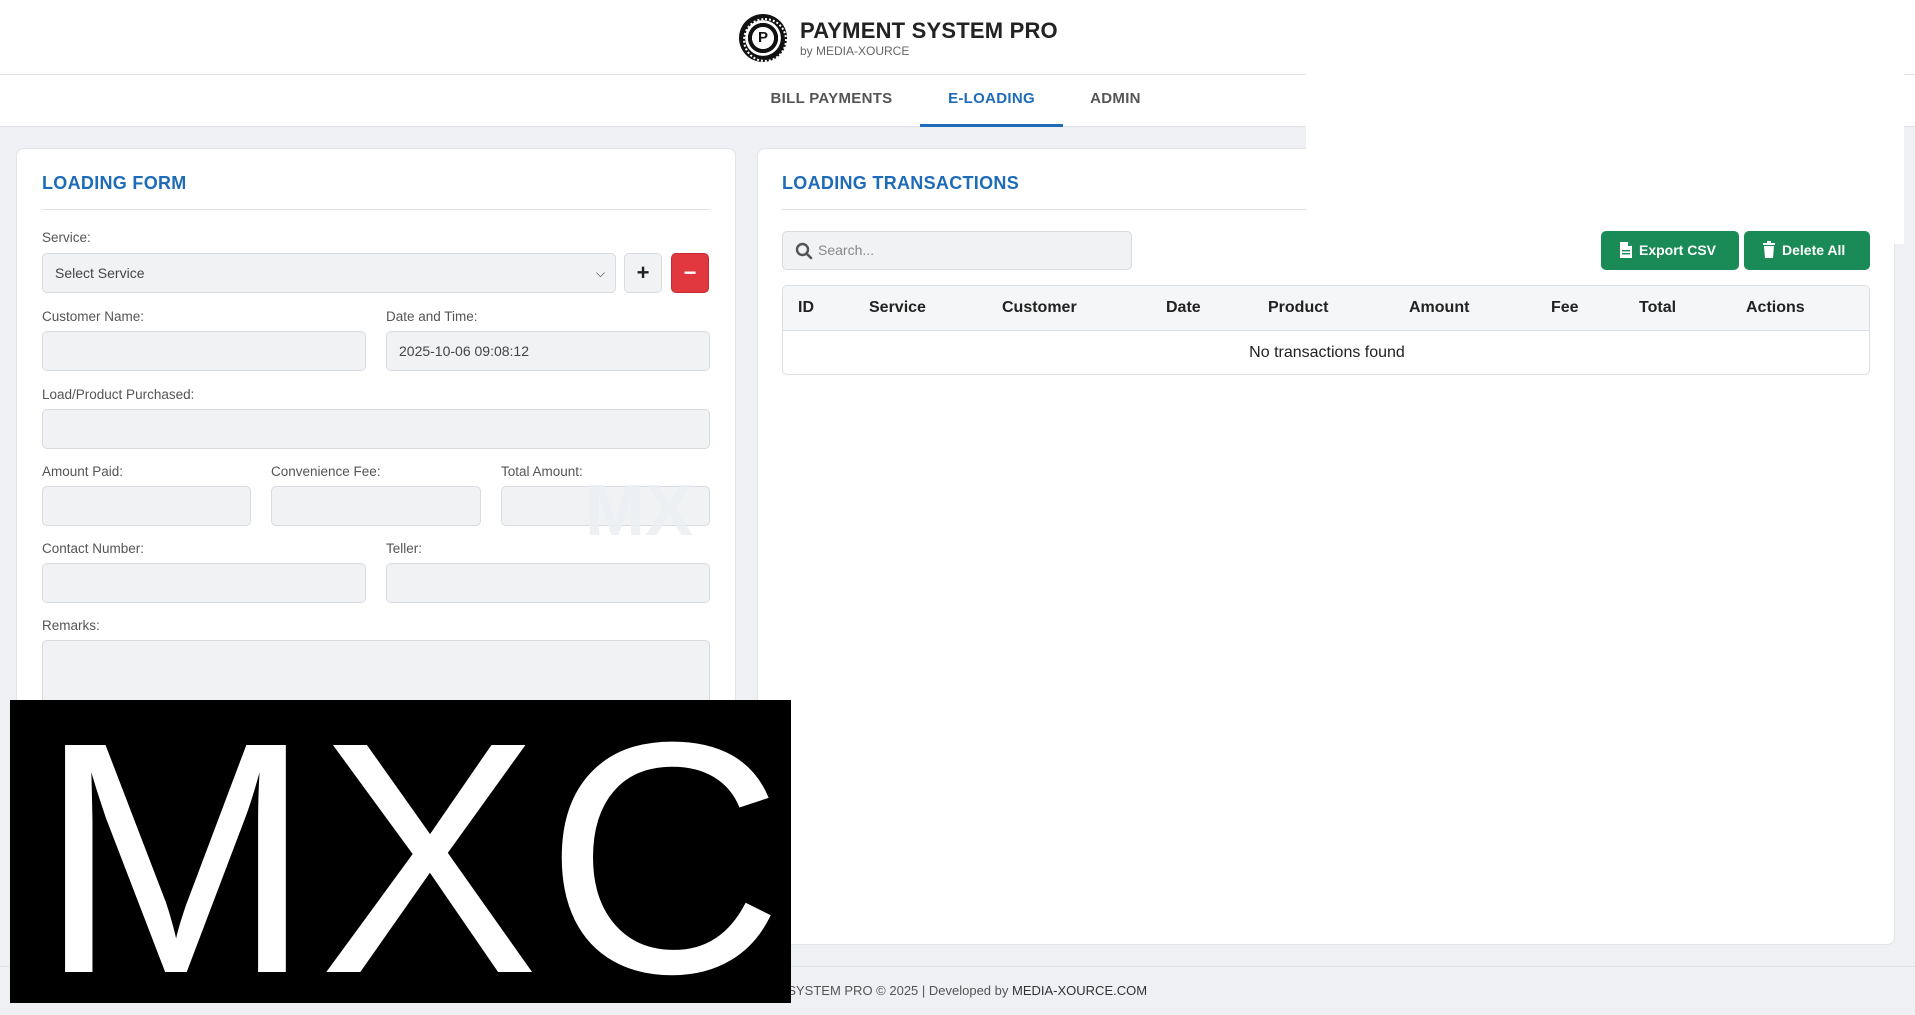  I want to click on search-icon, so click(804, 251).